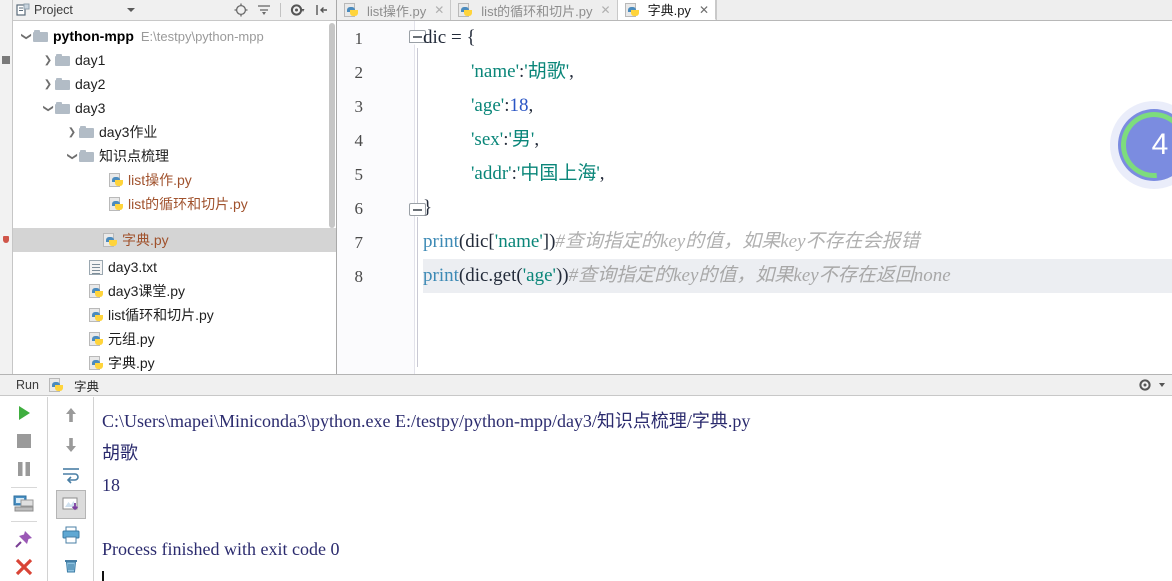 The image size is (1172, 581). Describe the element at coordinates (6, 60) in the screenshot. I see `stripe-icon-top` at that location.